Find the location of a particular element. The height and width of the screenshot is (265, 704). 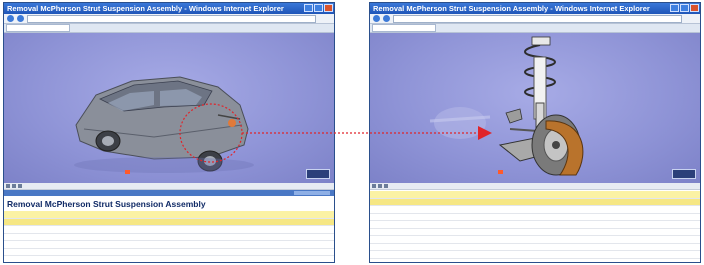

callout-arrow-icon is located at coordinates (485, 133).